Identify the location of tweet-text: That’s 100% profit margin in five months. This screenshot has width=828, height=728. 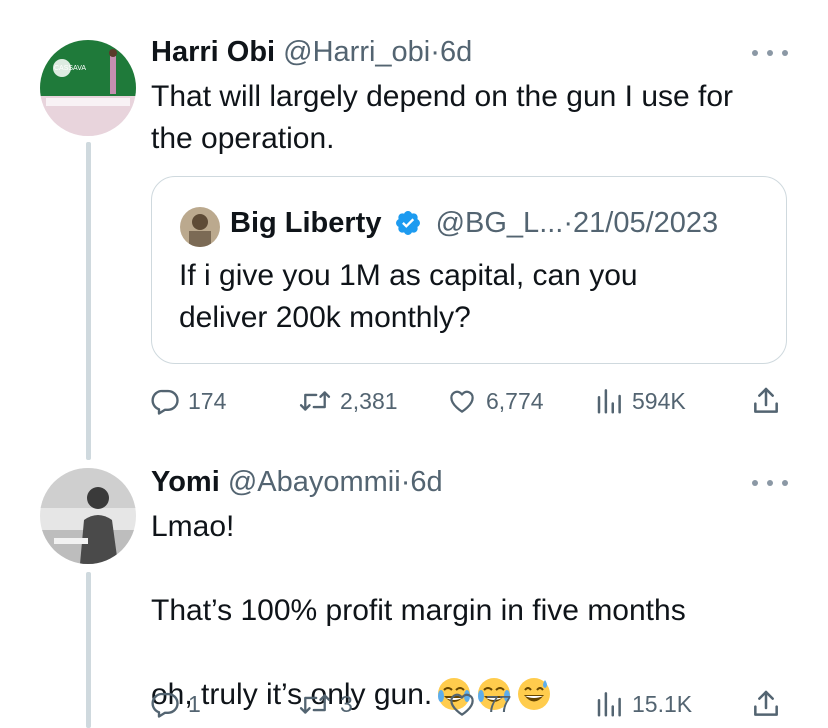
(418, 610).